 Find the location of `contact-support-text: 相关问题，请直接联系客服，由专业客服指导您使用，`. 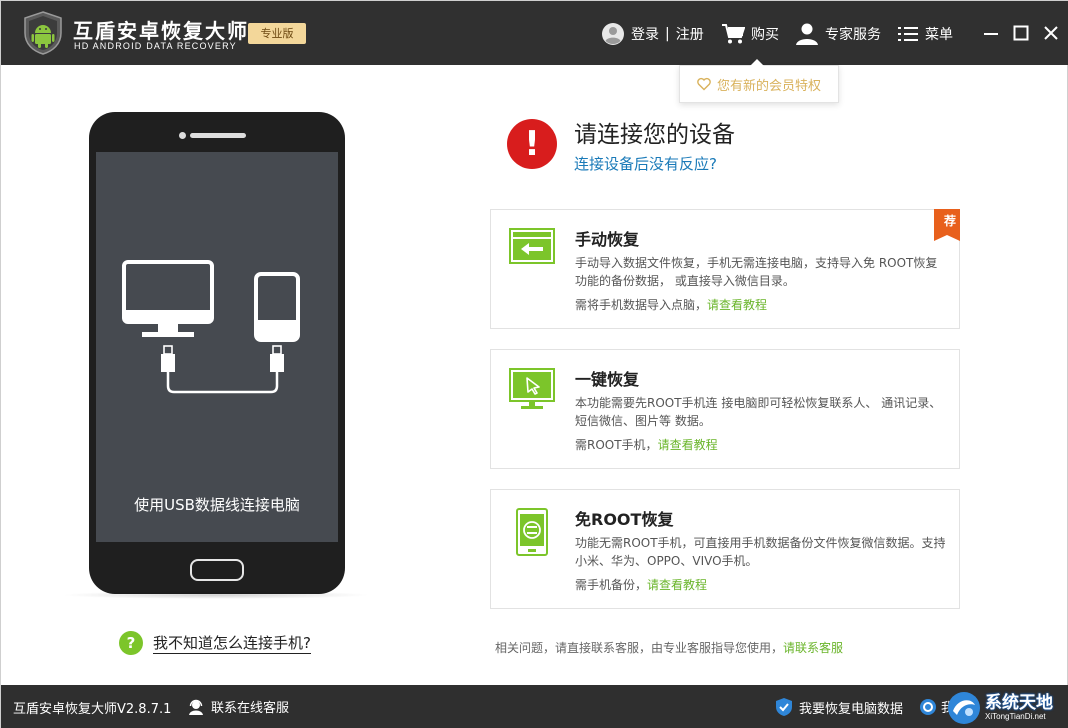

contact-support-text: 相关问题，请直接联系客服，由专业客服指导您使用， is located at coordinates (639, 648).